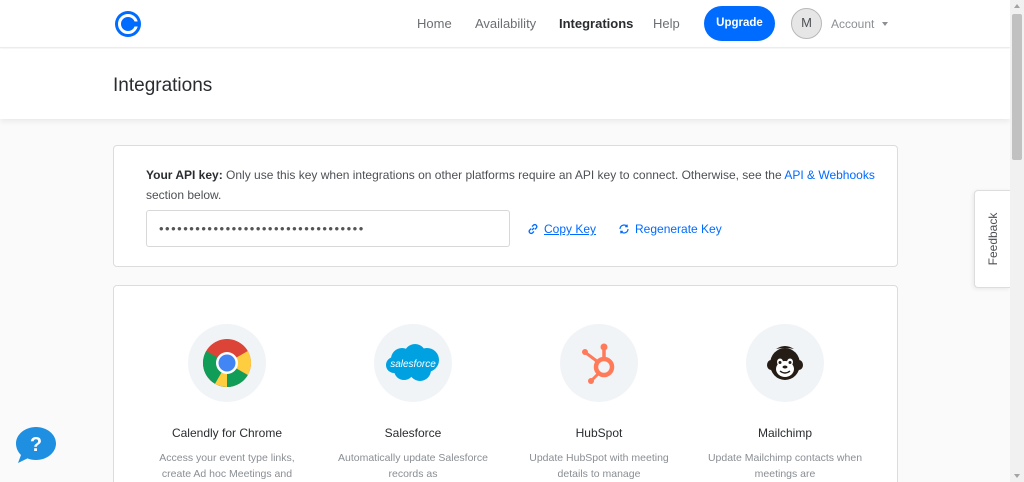 This screenshot has height=482, width=1024. I want to click on nav-link-integrations: Integrations, so click(596, 23).